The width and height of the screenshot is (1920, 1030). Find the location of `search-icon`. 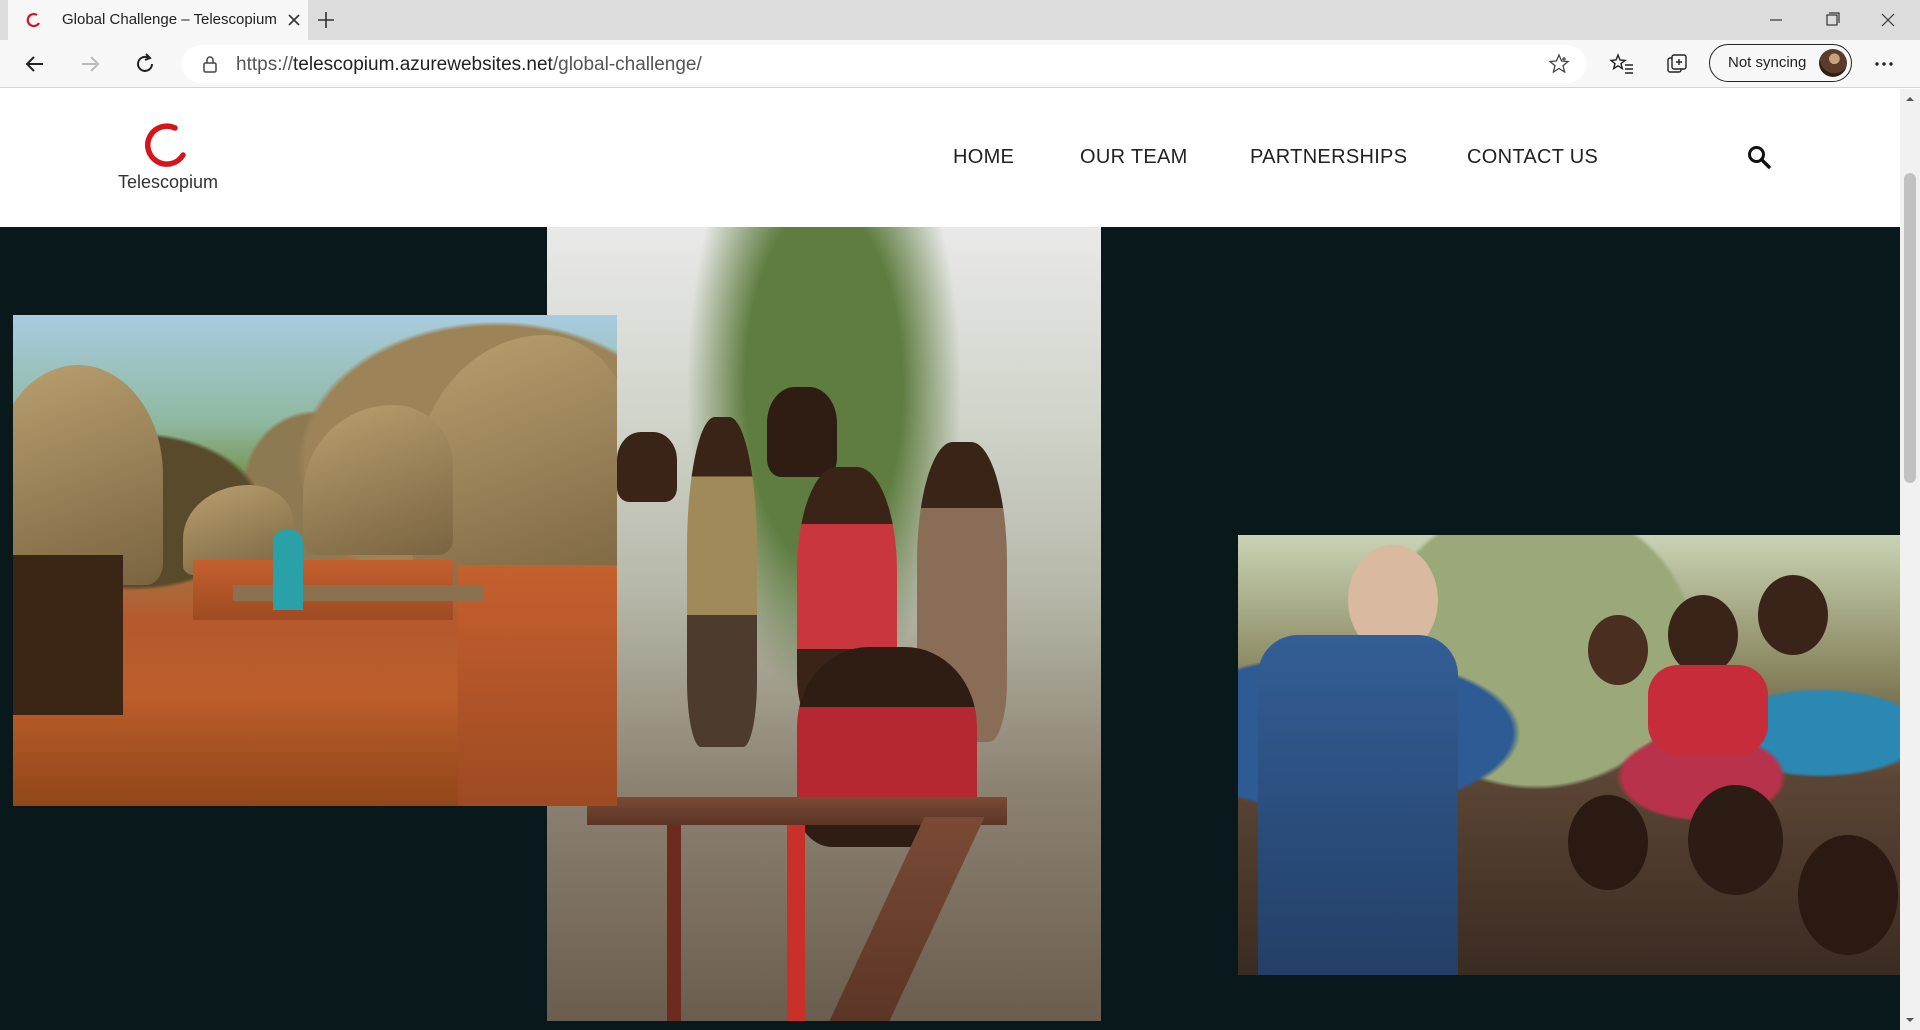

search-icon is located at coordinates (1759, 157).